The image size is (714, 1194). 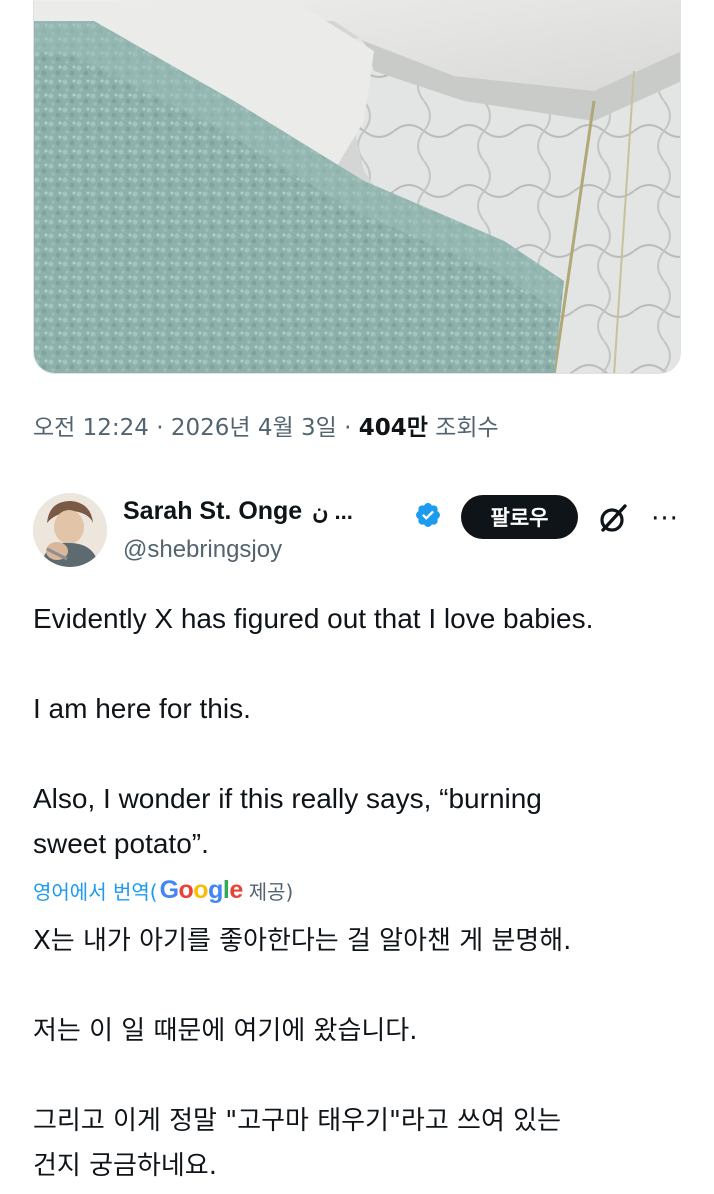 What do you see at coordinates (613, 519) in the screenshot?
I see `grok-icon` at bounding box center [613, 519].